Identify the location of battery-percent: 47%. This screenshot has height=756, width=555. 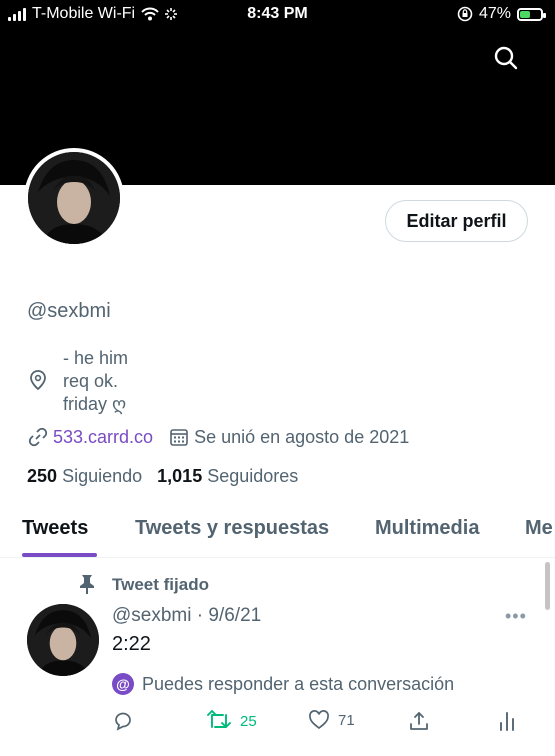
(494, 13).